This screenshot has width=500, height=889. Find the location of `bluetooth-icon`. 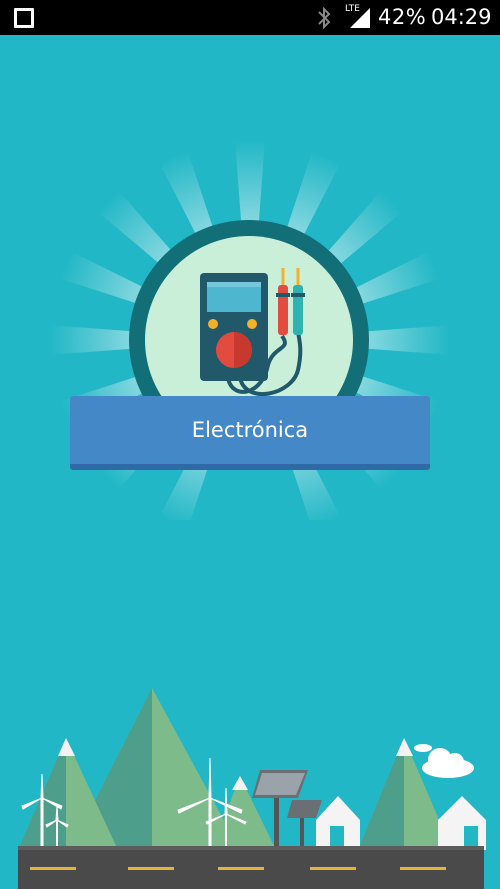

bluetooth-icon is located at coordinates (324, 18).